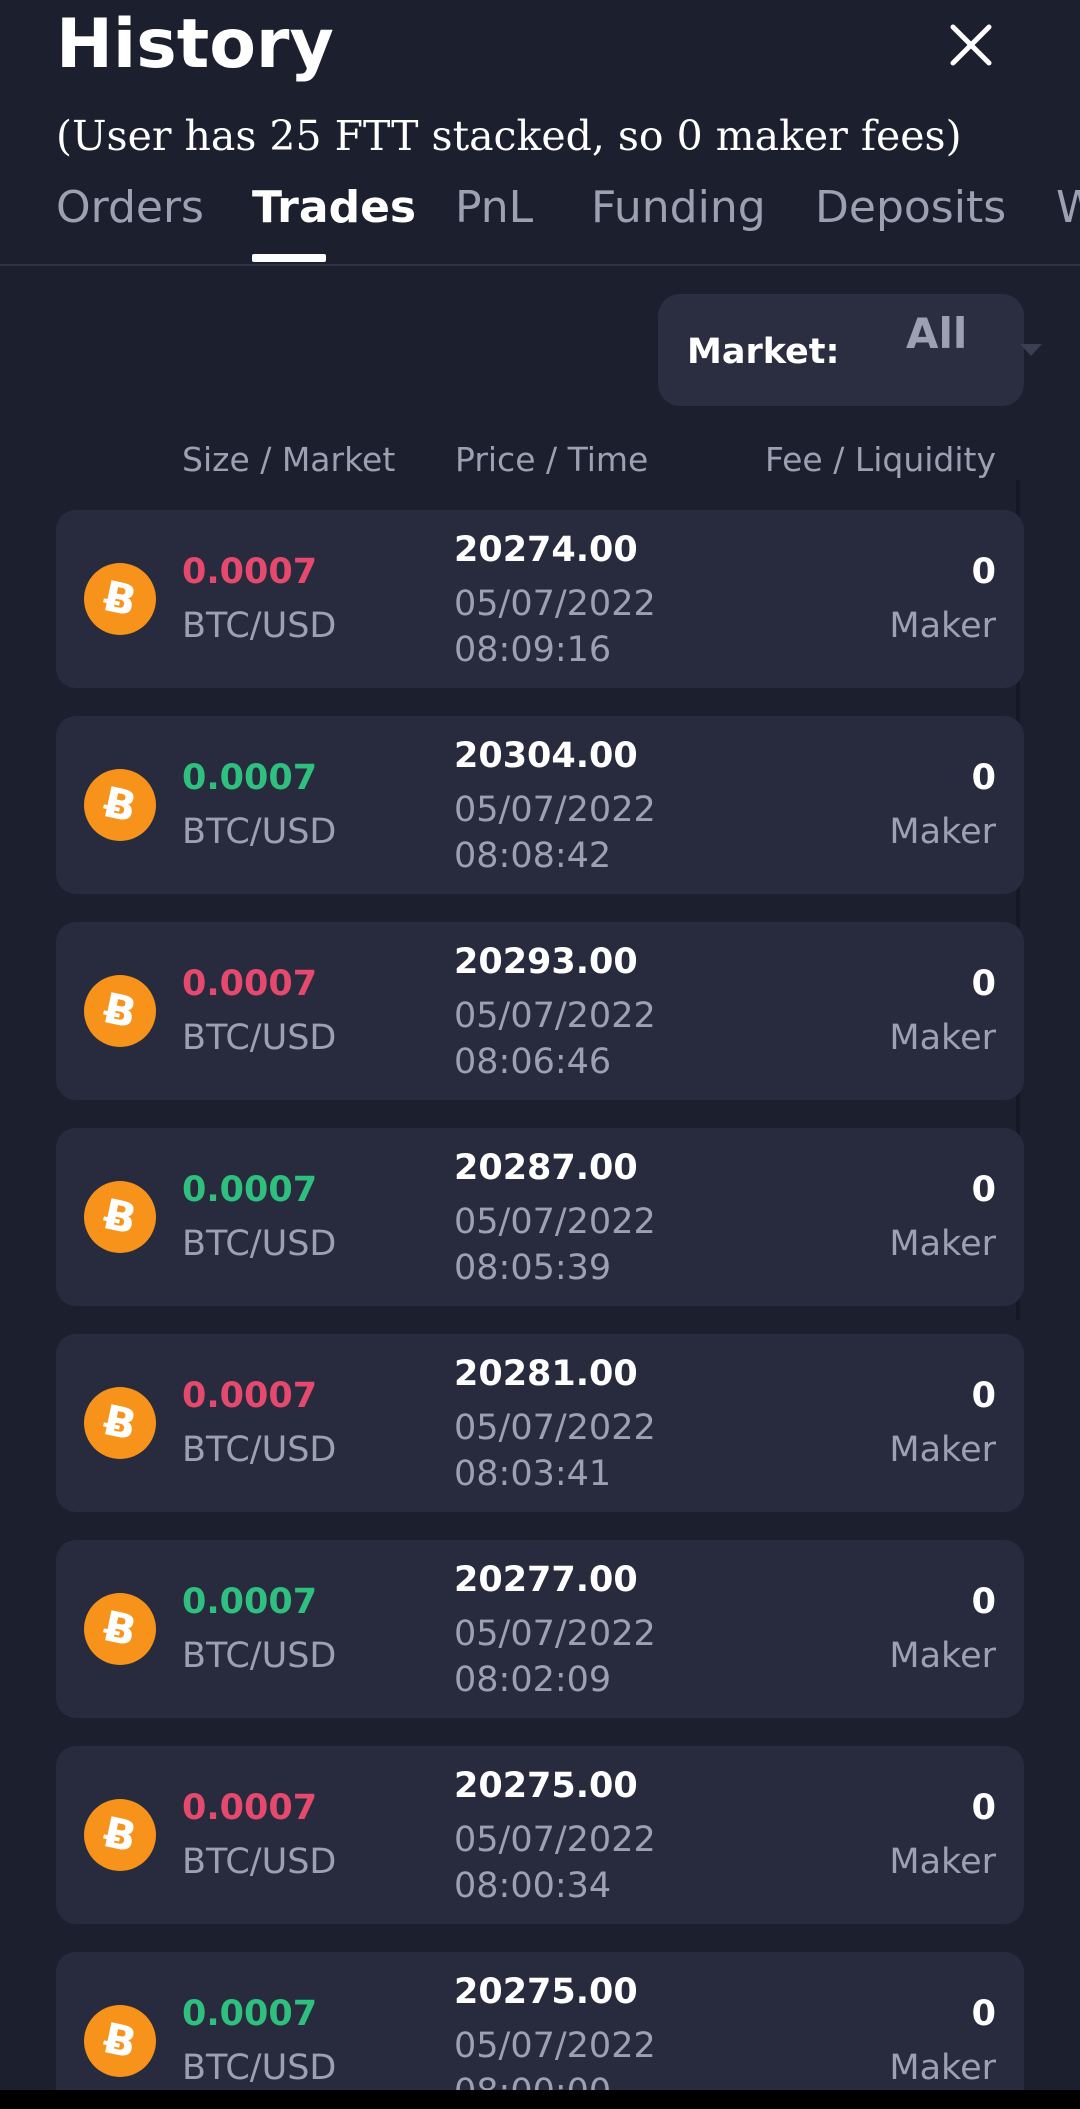  I want to click on column-header-size-market: Size / Market, so click(289, 459).